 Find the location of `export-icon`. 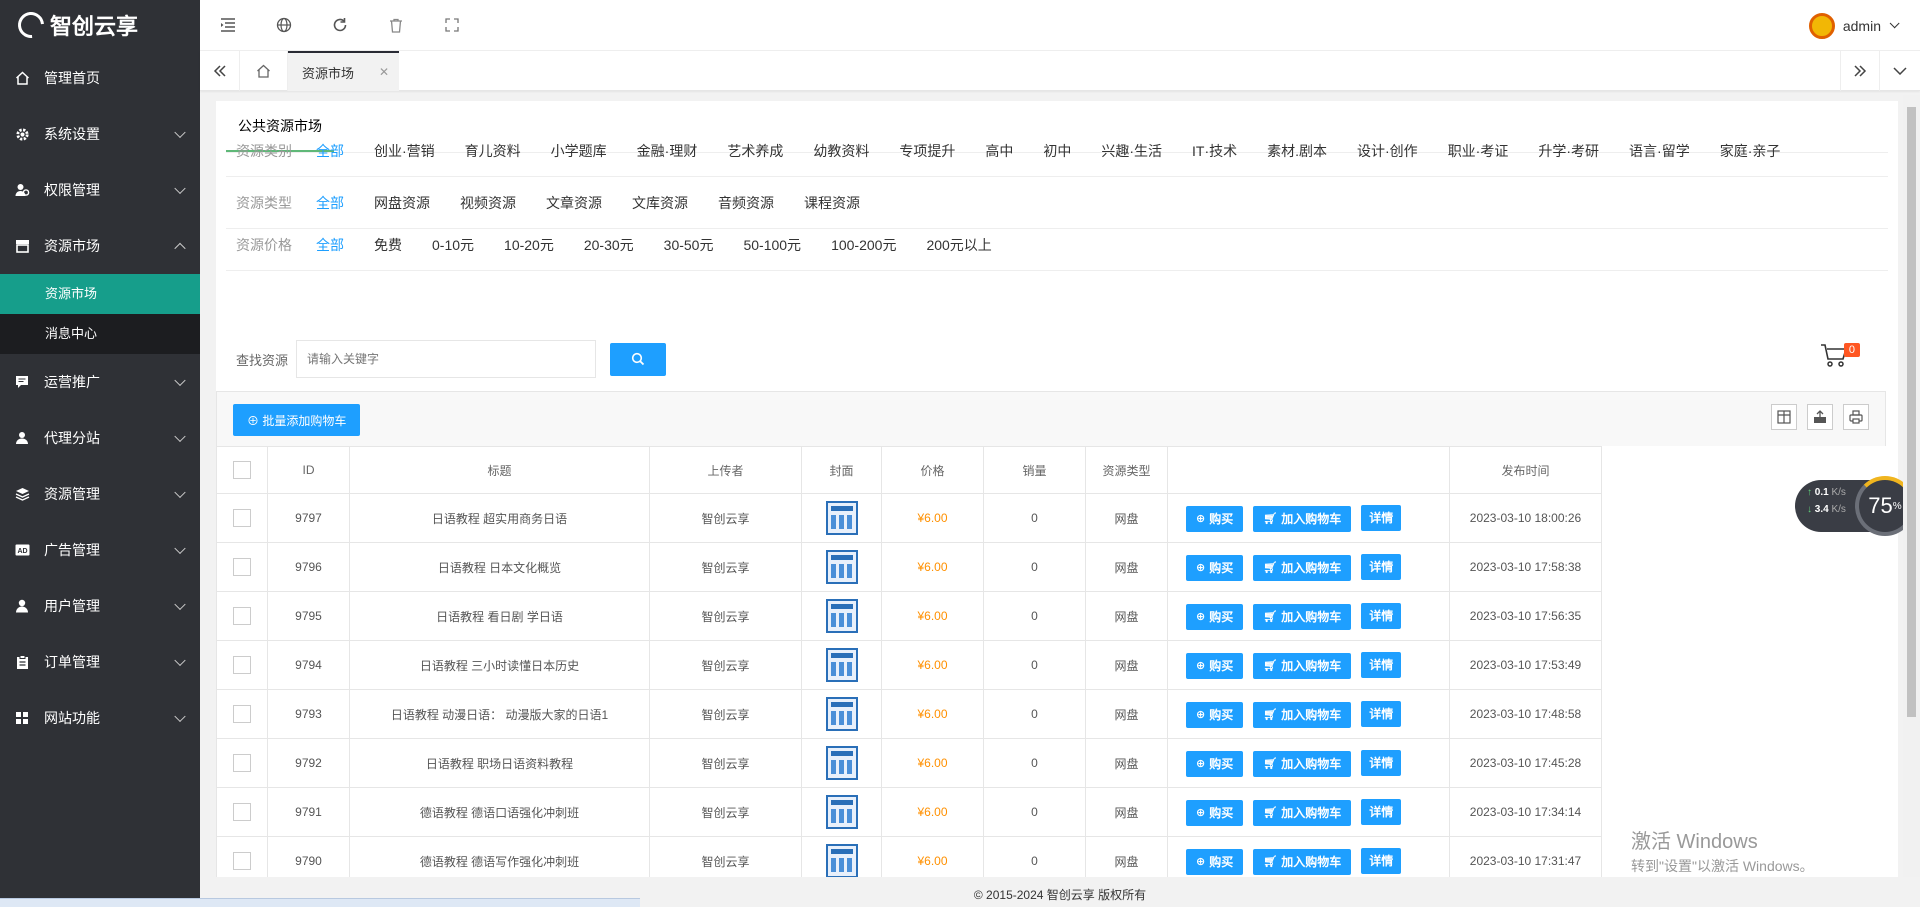

export-icon is located at coordinates (1820, 417).